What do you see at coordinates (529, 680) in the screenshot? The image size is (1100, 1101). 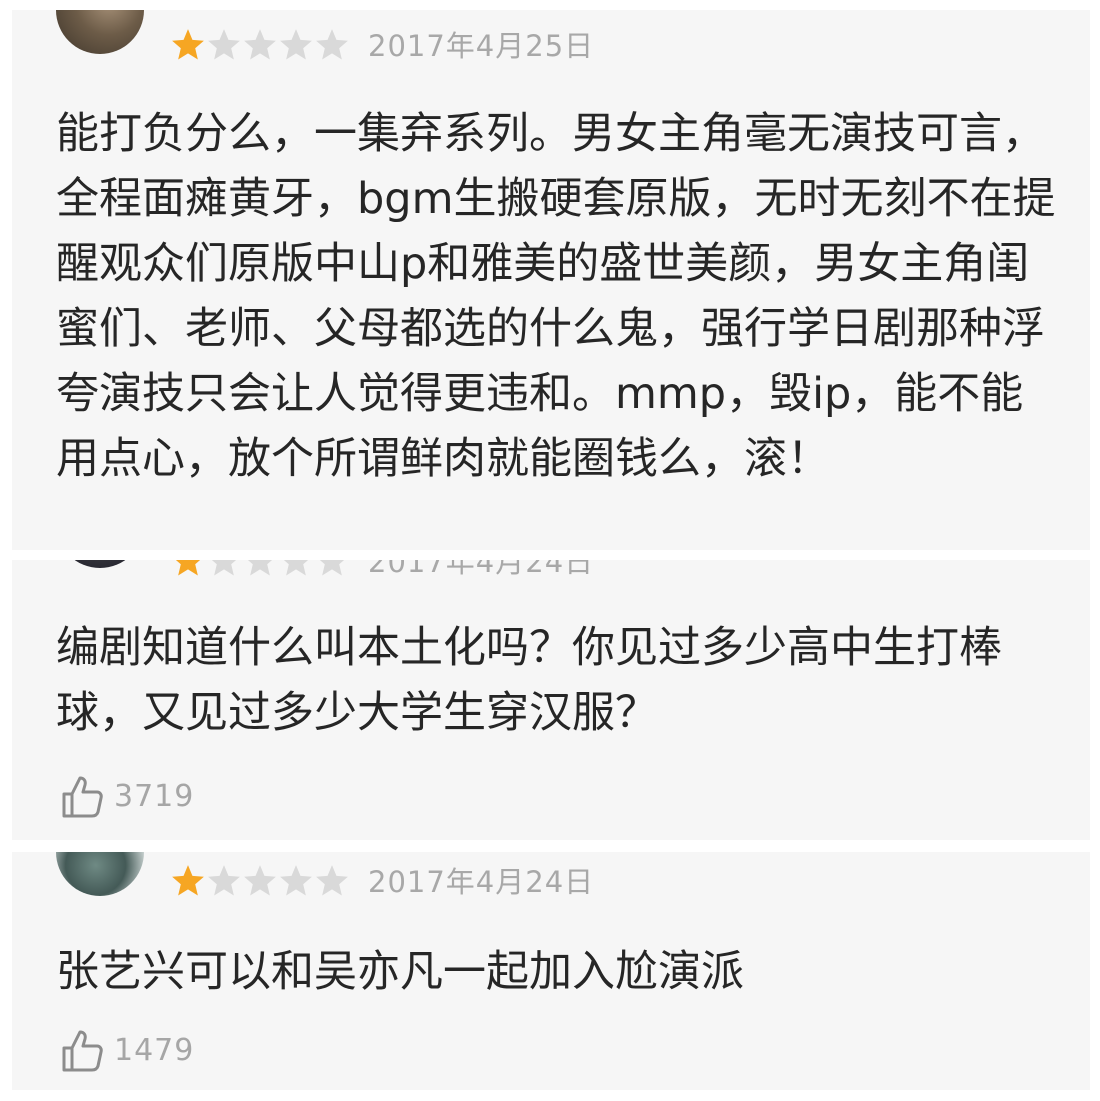 I see `review-text: 编剧知道什么叫本土化吗？你见过多少高中生打棒球，又见过多少大学生穿汉服？` at bounding box center [529, 680].